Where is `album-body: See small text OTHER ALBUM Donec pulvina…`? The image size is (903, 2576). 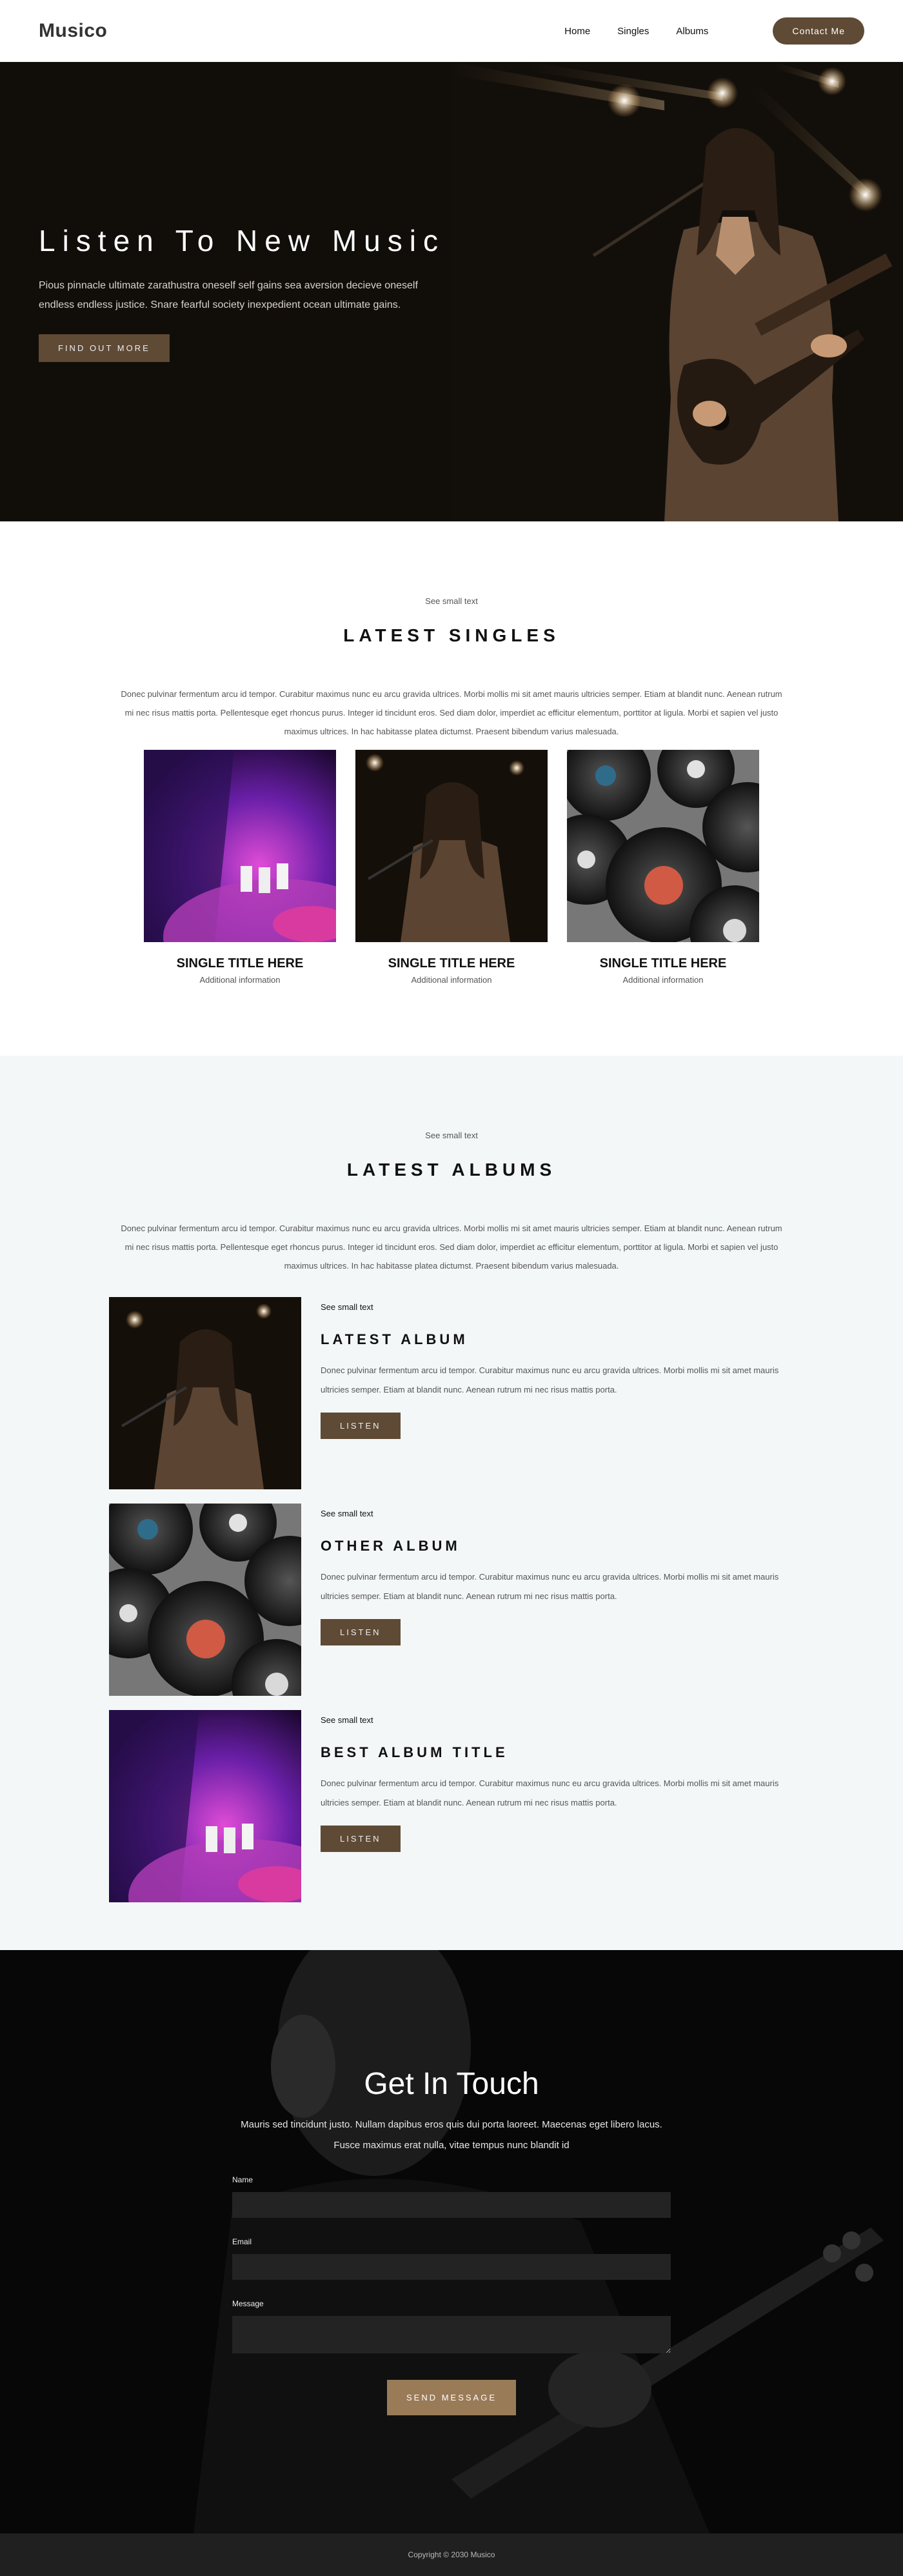
album-body: See small text OTHER ALBUM Donec pulvina… is located at coordinates (553, 1575).